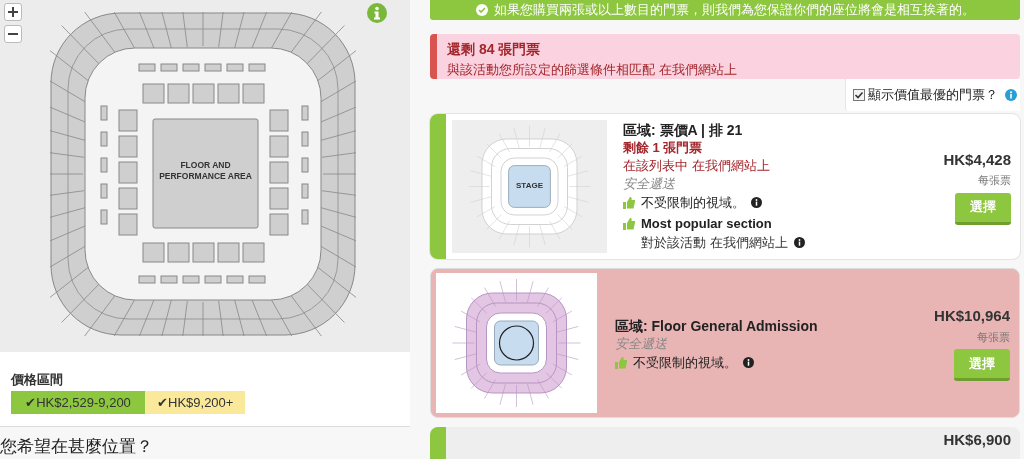  Describe the element at coordinates (13, 34) in the screenshot. I see `zoom-out-button` at that location.